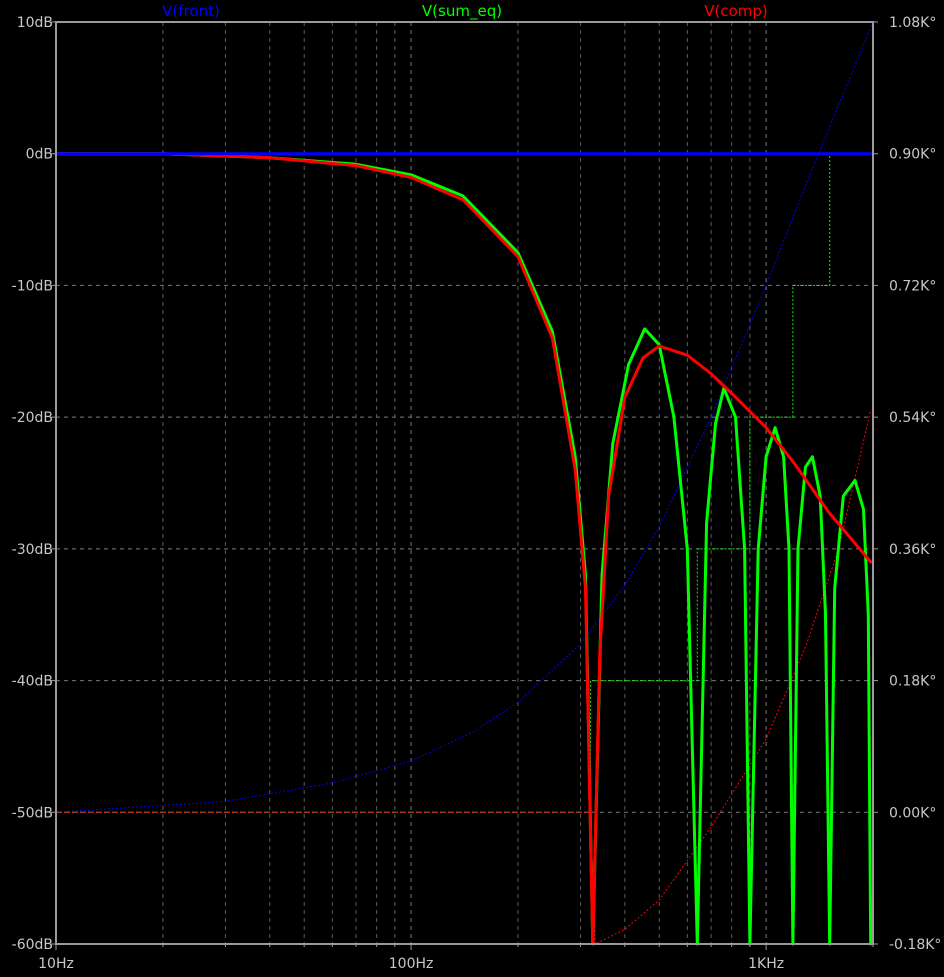 This screenshot has height=977, width=944. What do you see at coordinates (39, 155) in the screenshot?
I see `y-tick-label: 0dB` at bounding box center [39, 155].